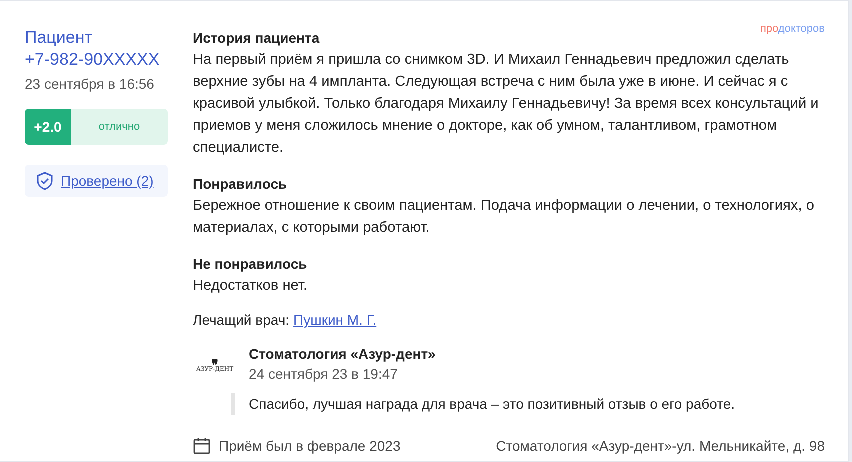 This screenshot has height=462, width=852. Describe the element at coordinates (93, 60) in the screenshot. I see `author-phone: +7-982-90XXXXX` at that location.